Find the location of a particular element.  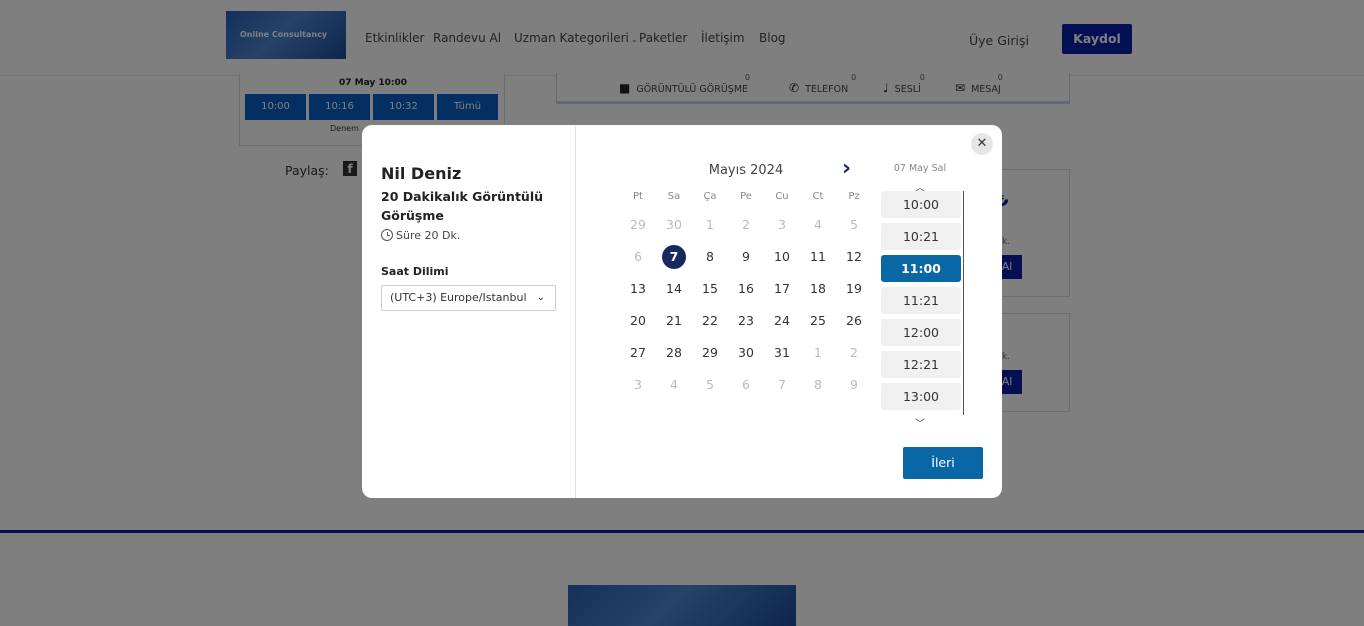

calendar-day: 16 is located at coordinates (746, 289).